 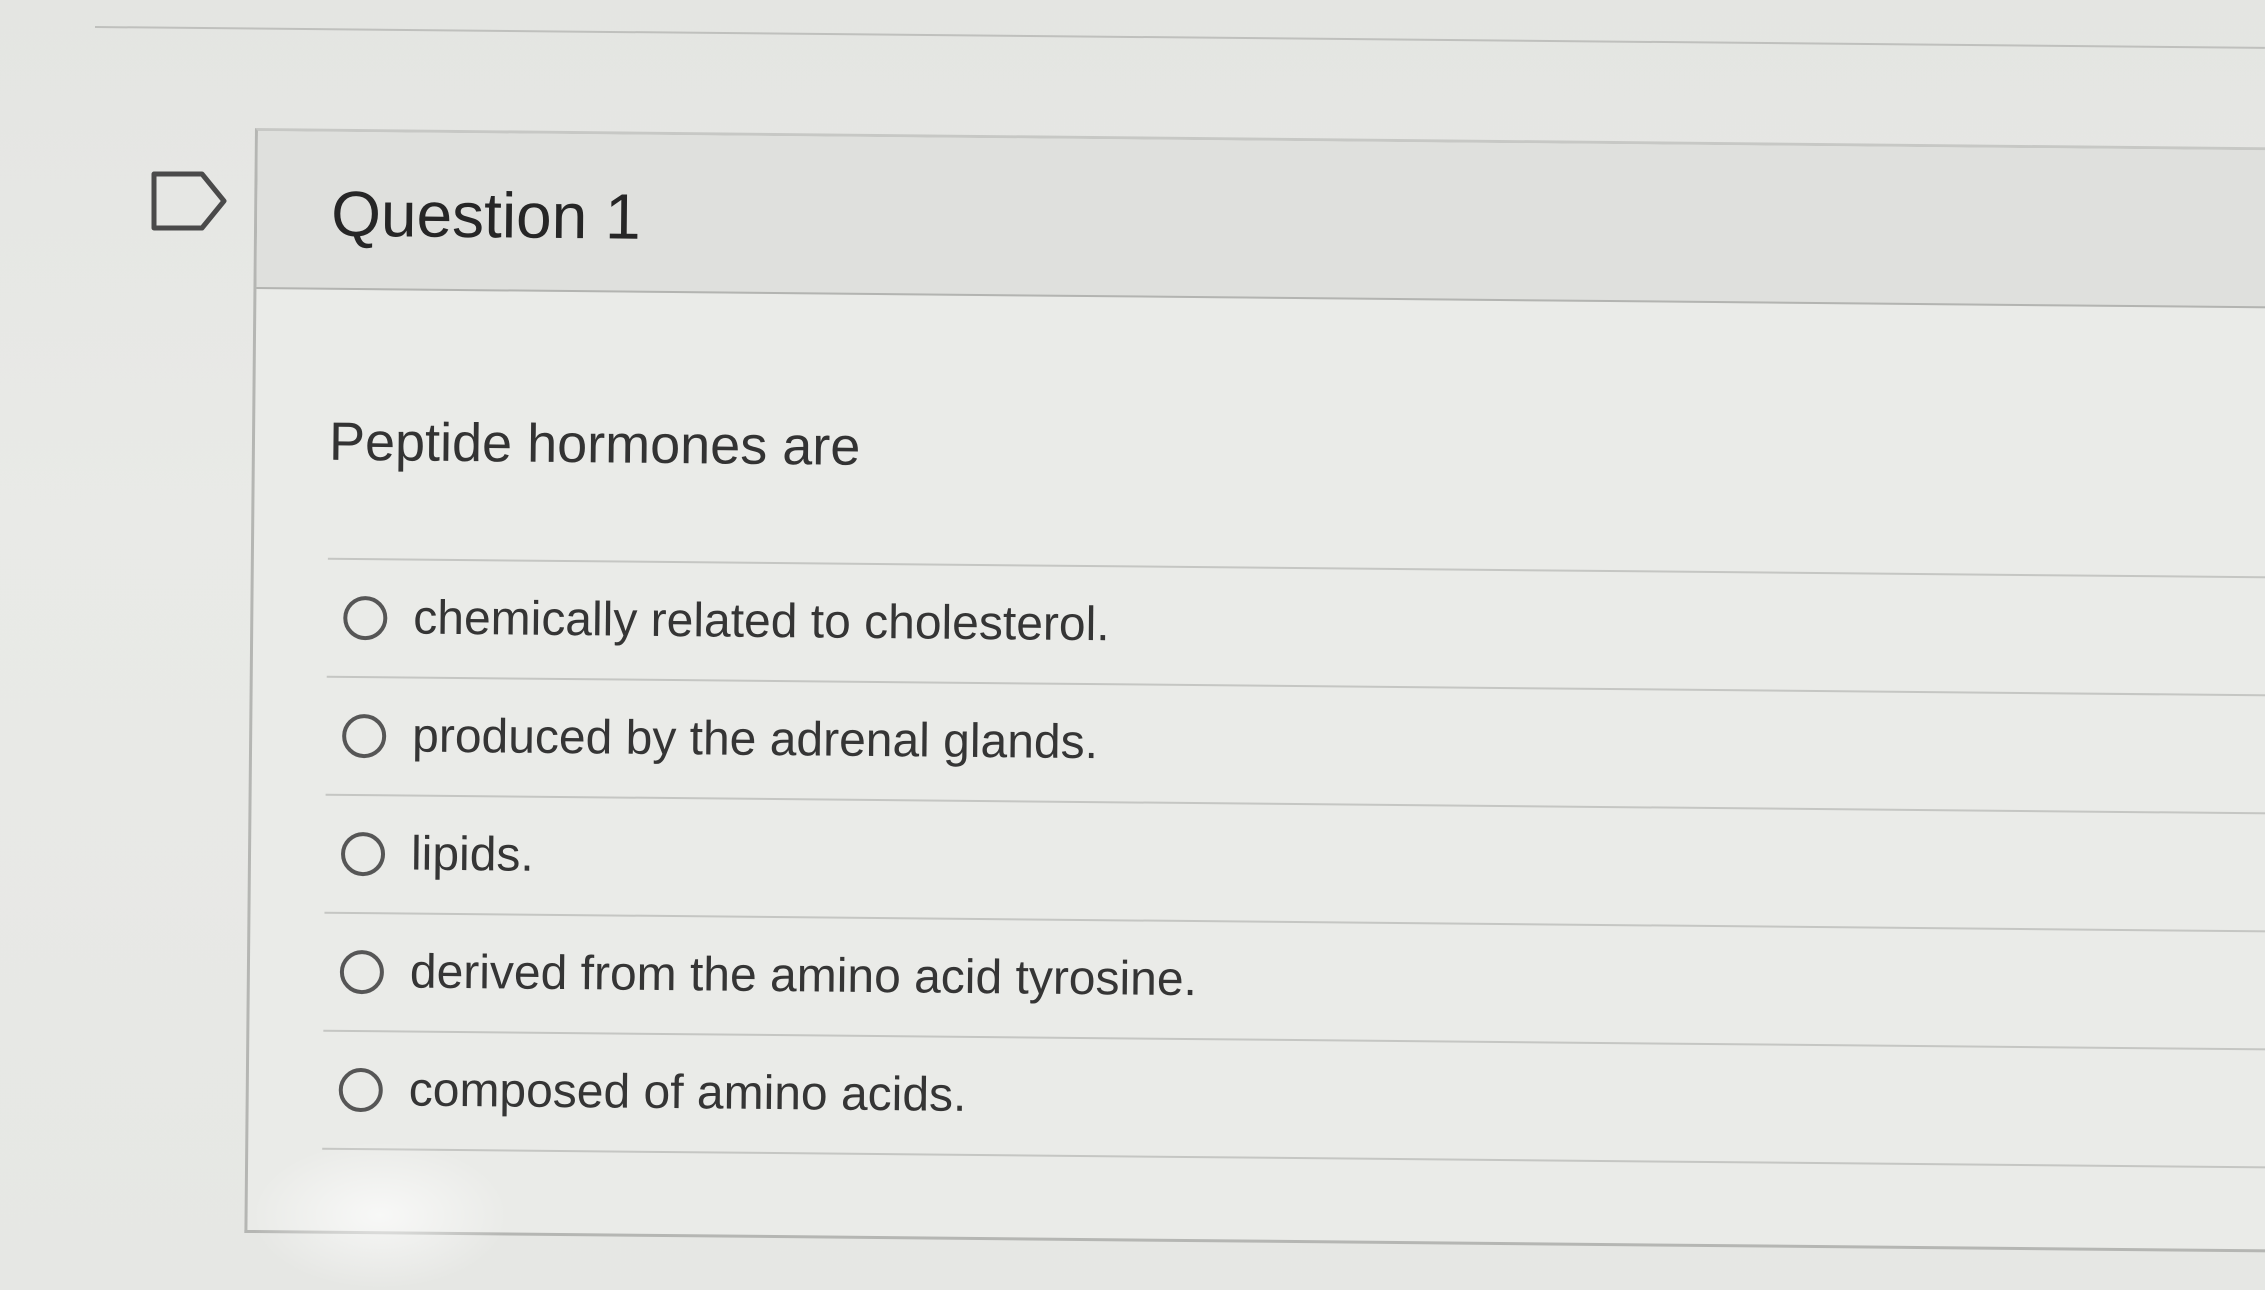 What do you see at coordinates (1294, 982) in the screenshot?
I see `answer-option-4: derived from the amino acid tyrosine.` at bounding box center [1294, 982].